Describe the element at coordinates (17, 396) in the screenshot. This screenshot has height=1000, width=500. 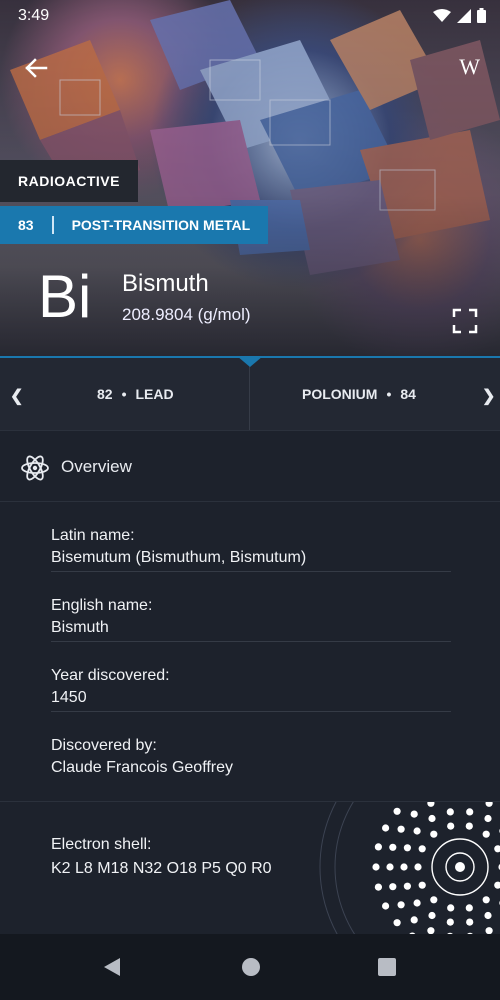
I see `chevron-left-icon: ❮` at that location.